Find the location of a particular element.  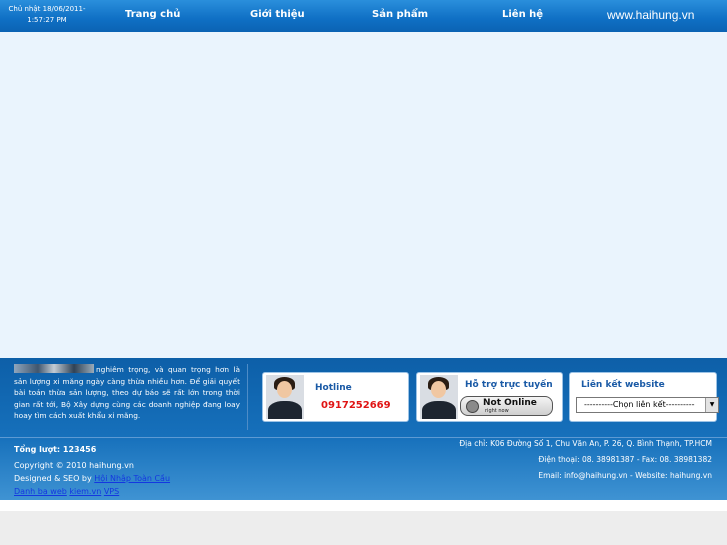

visit-counter: Tổng lượt: 123456 is located at coordinates (55, 449).